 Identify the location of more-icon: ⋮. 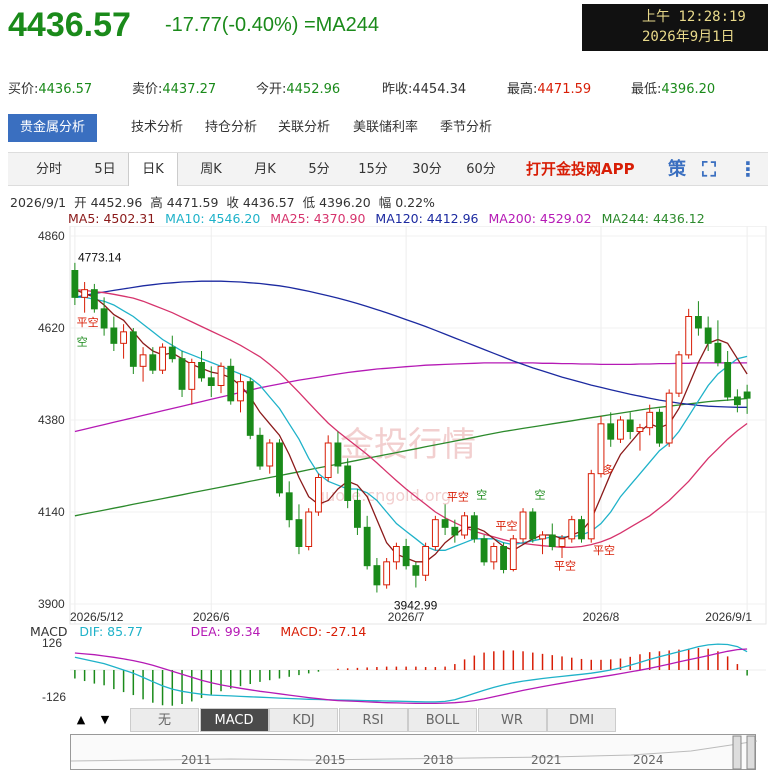
(748, 169).